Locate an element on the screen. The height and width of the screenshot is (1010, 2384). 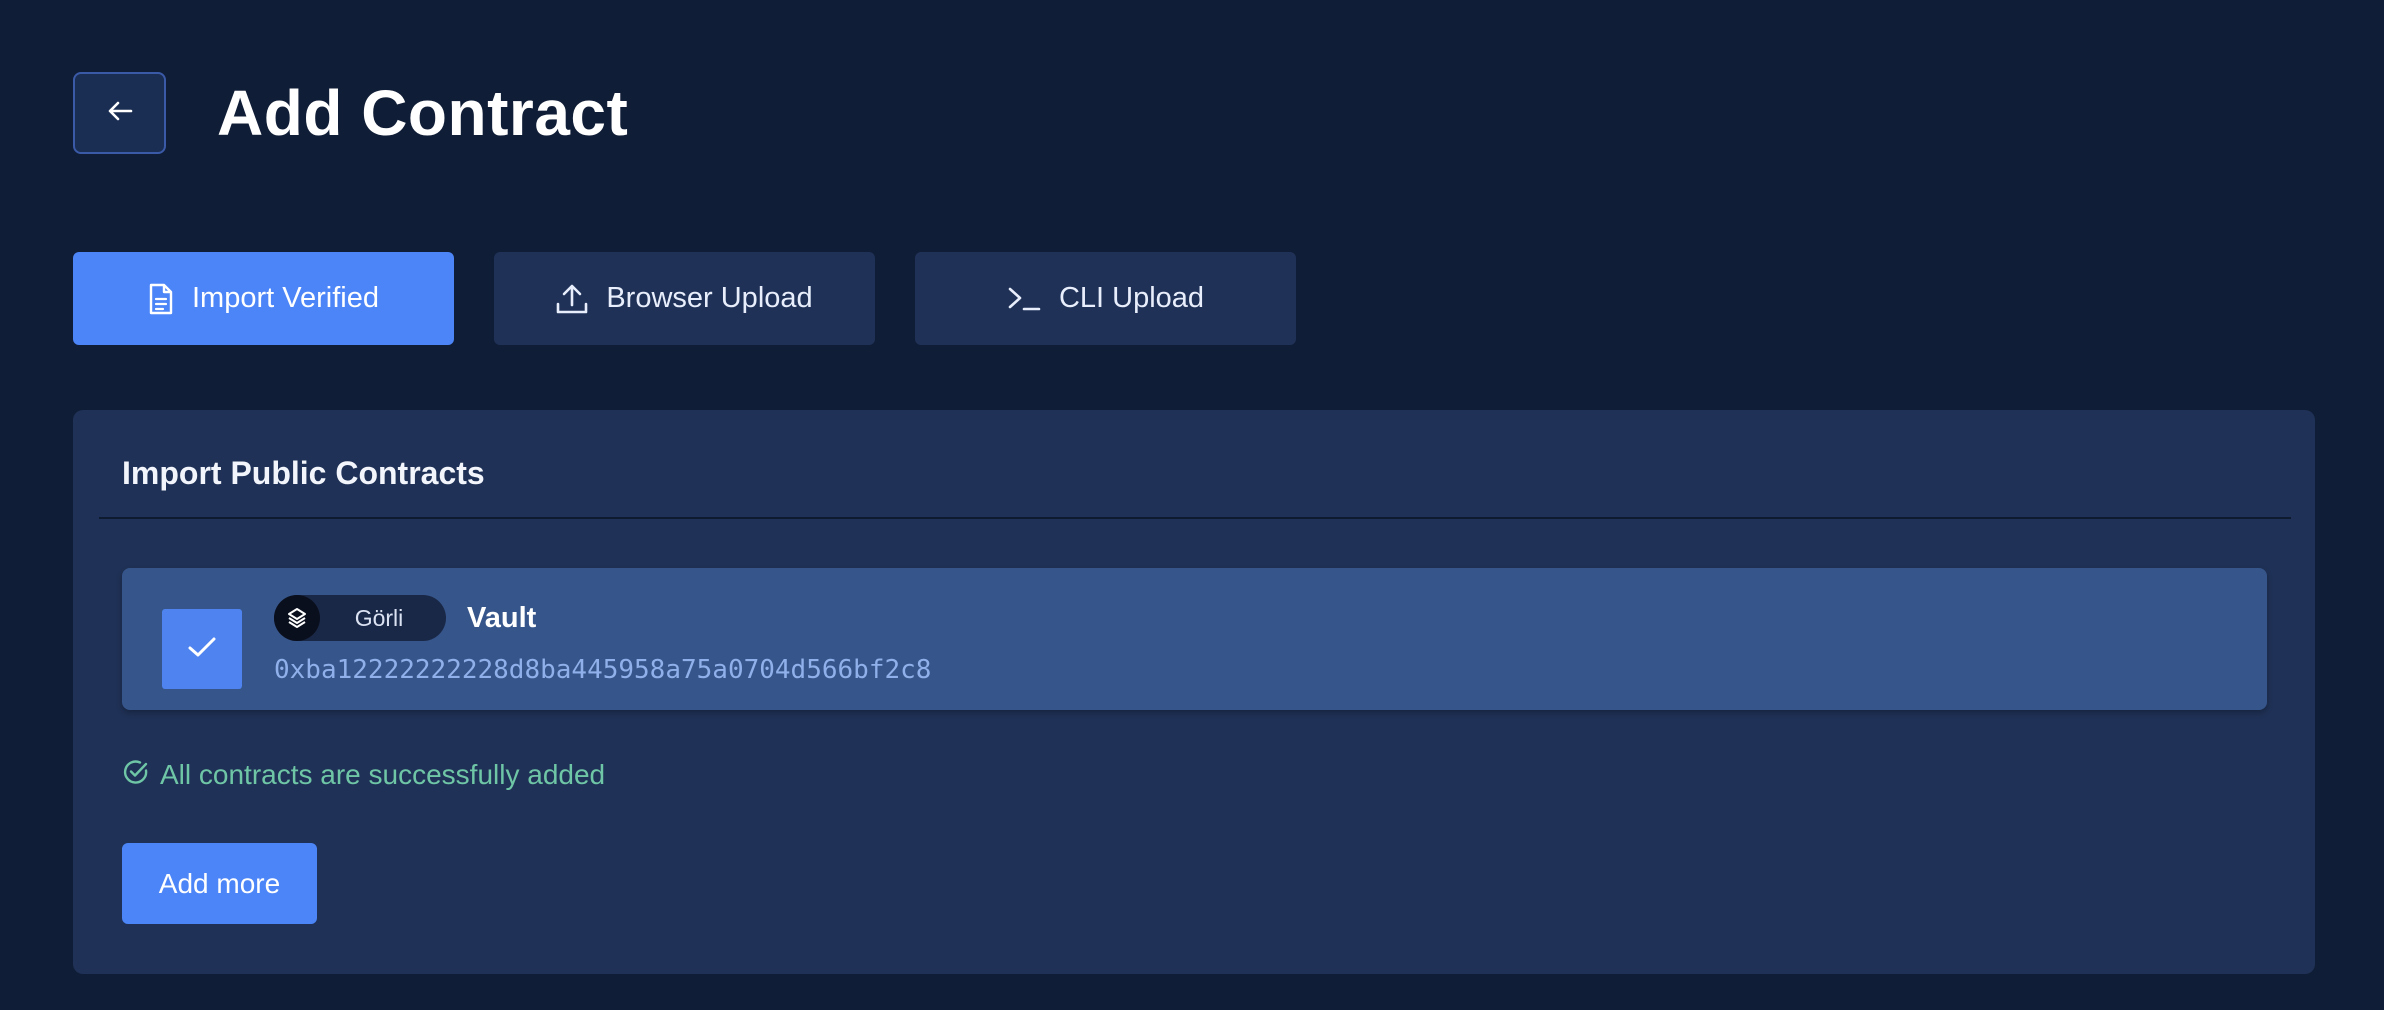
success-message: All contracts are successfully added is located at coordinates (363, 775).